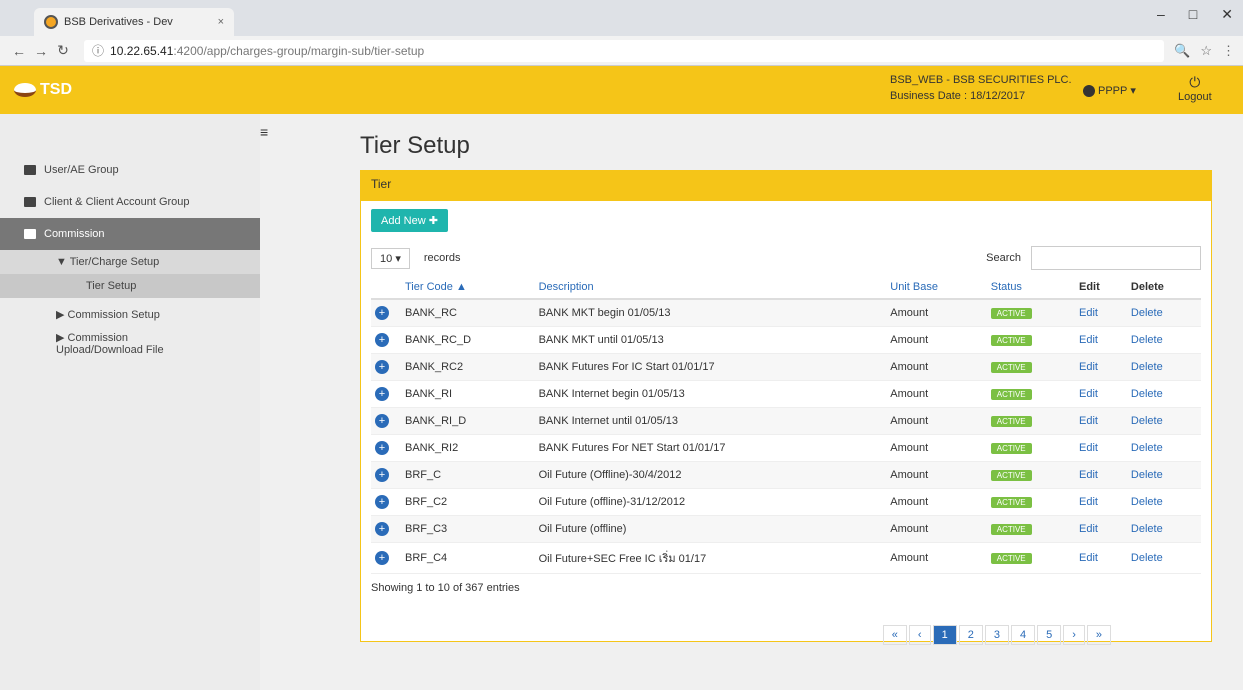 The height and width of the screenshot is (690, 1243). Describe the element at coordinates (1109, 90) in the screenshot. I see `user-menu: PPPP ▾` at that location.